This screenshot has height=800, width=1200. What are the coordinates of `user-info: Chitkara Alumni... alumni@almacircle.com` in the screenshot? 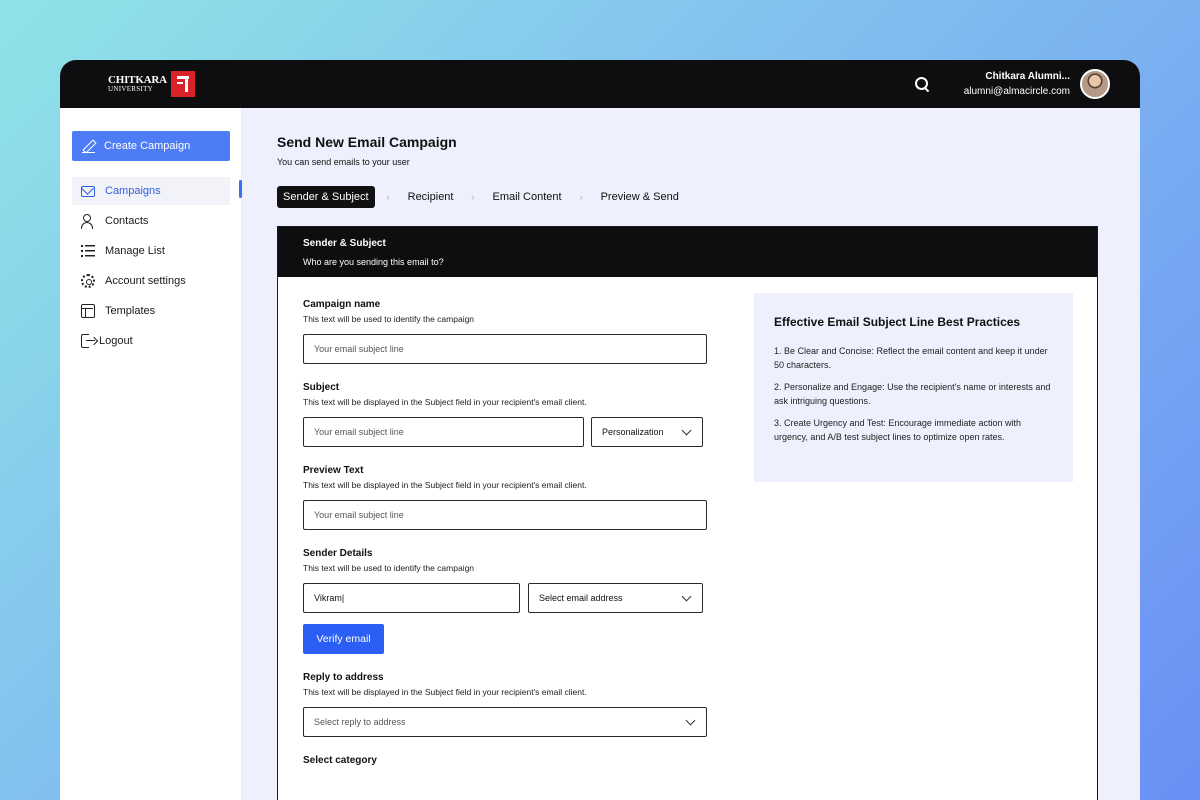 It's located at (1017, 84).